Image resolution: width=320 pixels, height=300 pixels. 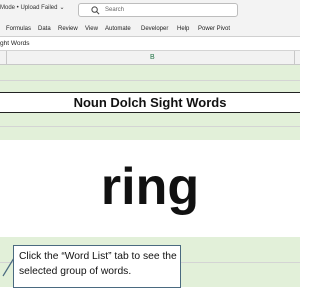 What do you see at coordinates (15, 43) in the screenshot?
I see `name-box-value: ght Words` at bounding box center [15, 43].